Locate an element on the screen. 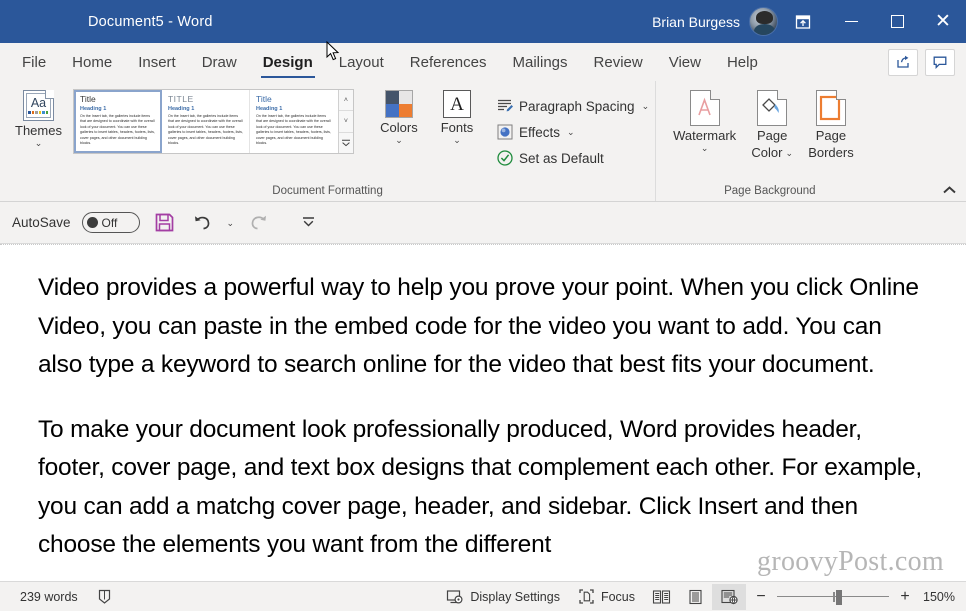 Image resolution: width=966 pixels, height=611 pixels. zoom-controls: − + 150% is located at coordinates (850, 597).